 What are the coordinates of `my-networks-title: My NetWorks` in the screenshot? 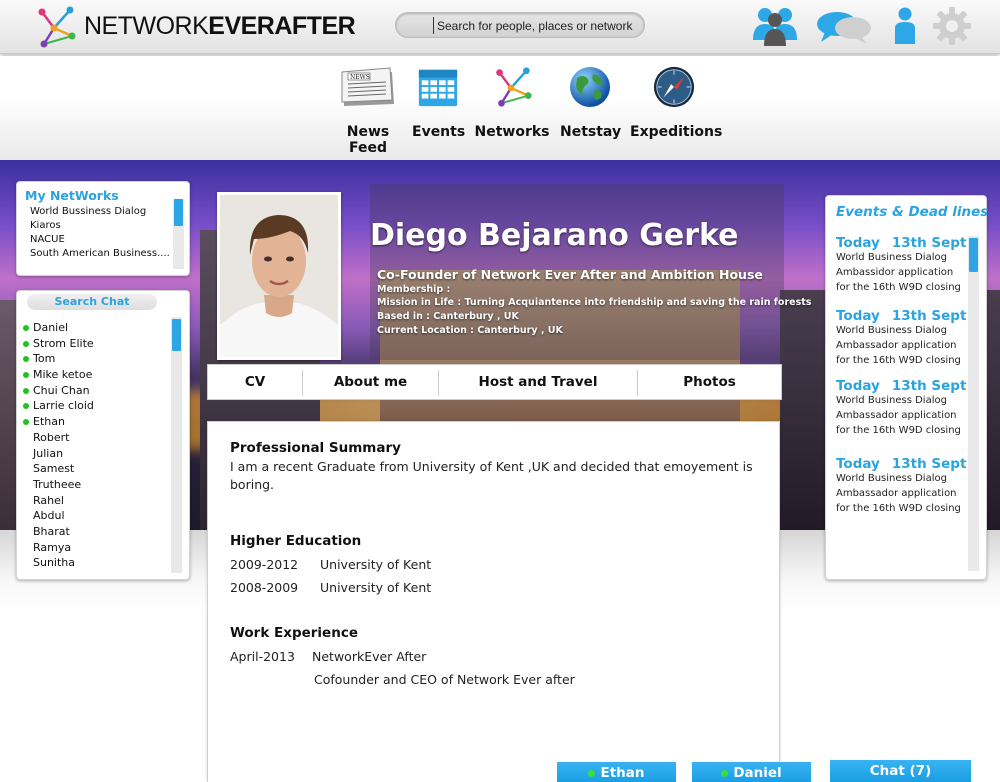 It's located at (72, 195).